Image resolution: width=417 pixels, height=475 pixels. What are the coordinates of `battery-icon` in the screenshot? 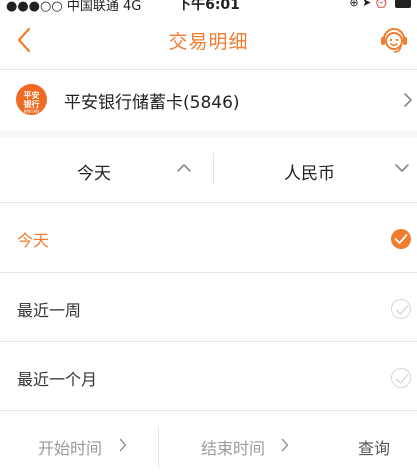 It's located at (403, 4).